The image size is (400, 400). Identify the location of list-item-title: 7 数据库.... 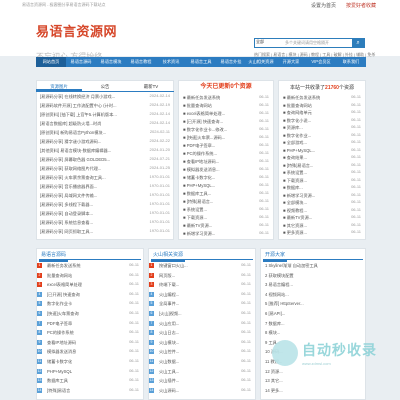
(275, 323).